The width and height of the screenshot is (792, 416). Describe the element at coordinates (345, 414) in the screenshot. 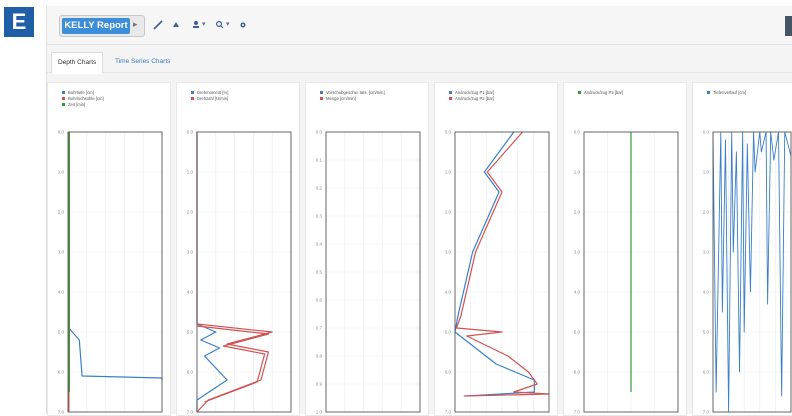

I see `x-tick-label: 0.1` at that location.